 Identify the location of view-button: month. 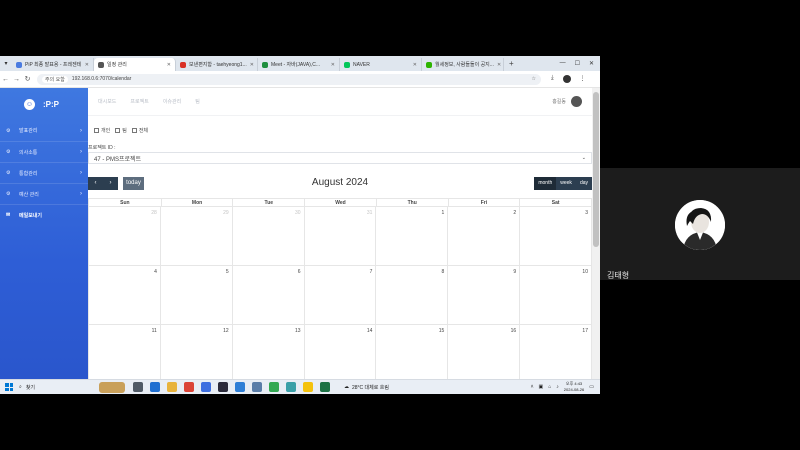
(545, 183).